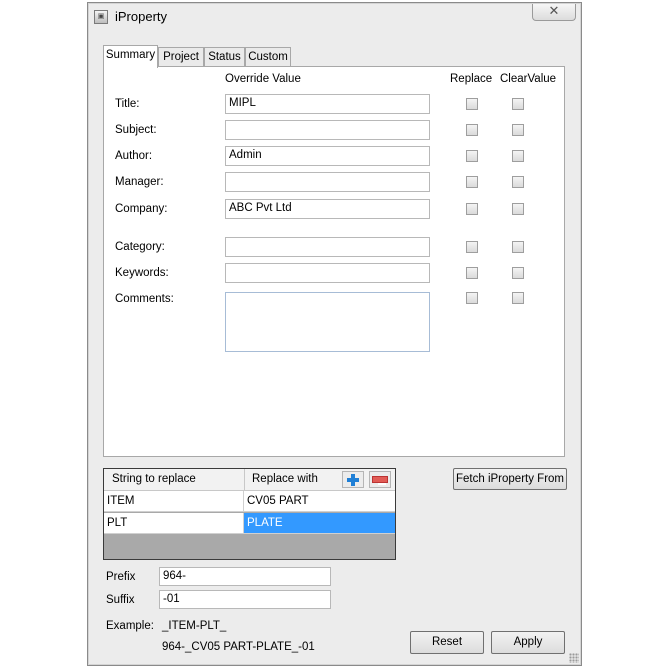 This screenshot has height=670, width=670. I want to click on suffix-field: -01, so click(245, 599).